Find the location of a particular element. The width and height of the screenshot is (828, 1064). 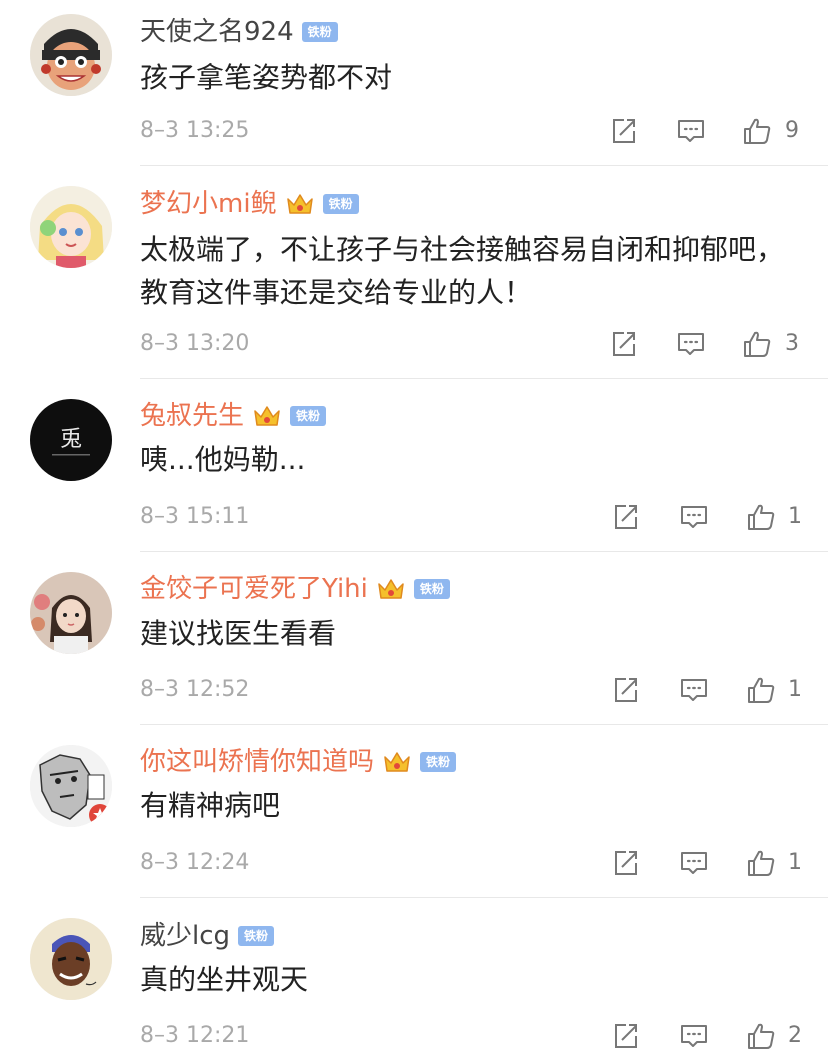

username-row: 金饺子可爱死了Yihi 铁粉 is located at coordinates (295, 589).